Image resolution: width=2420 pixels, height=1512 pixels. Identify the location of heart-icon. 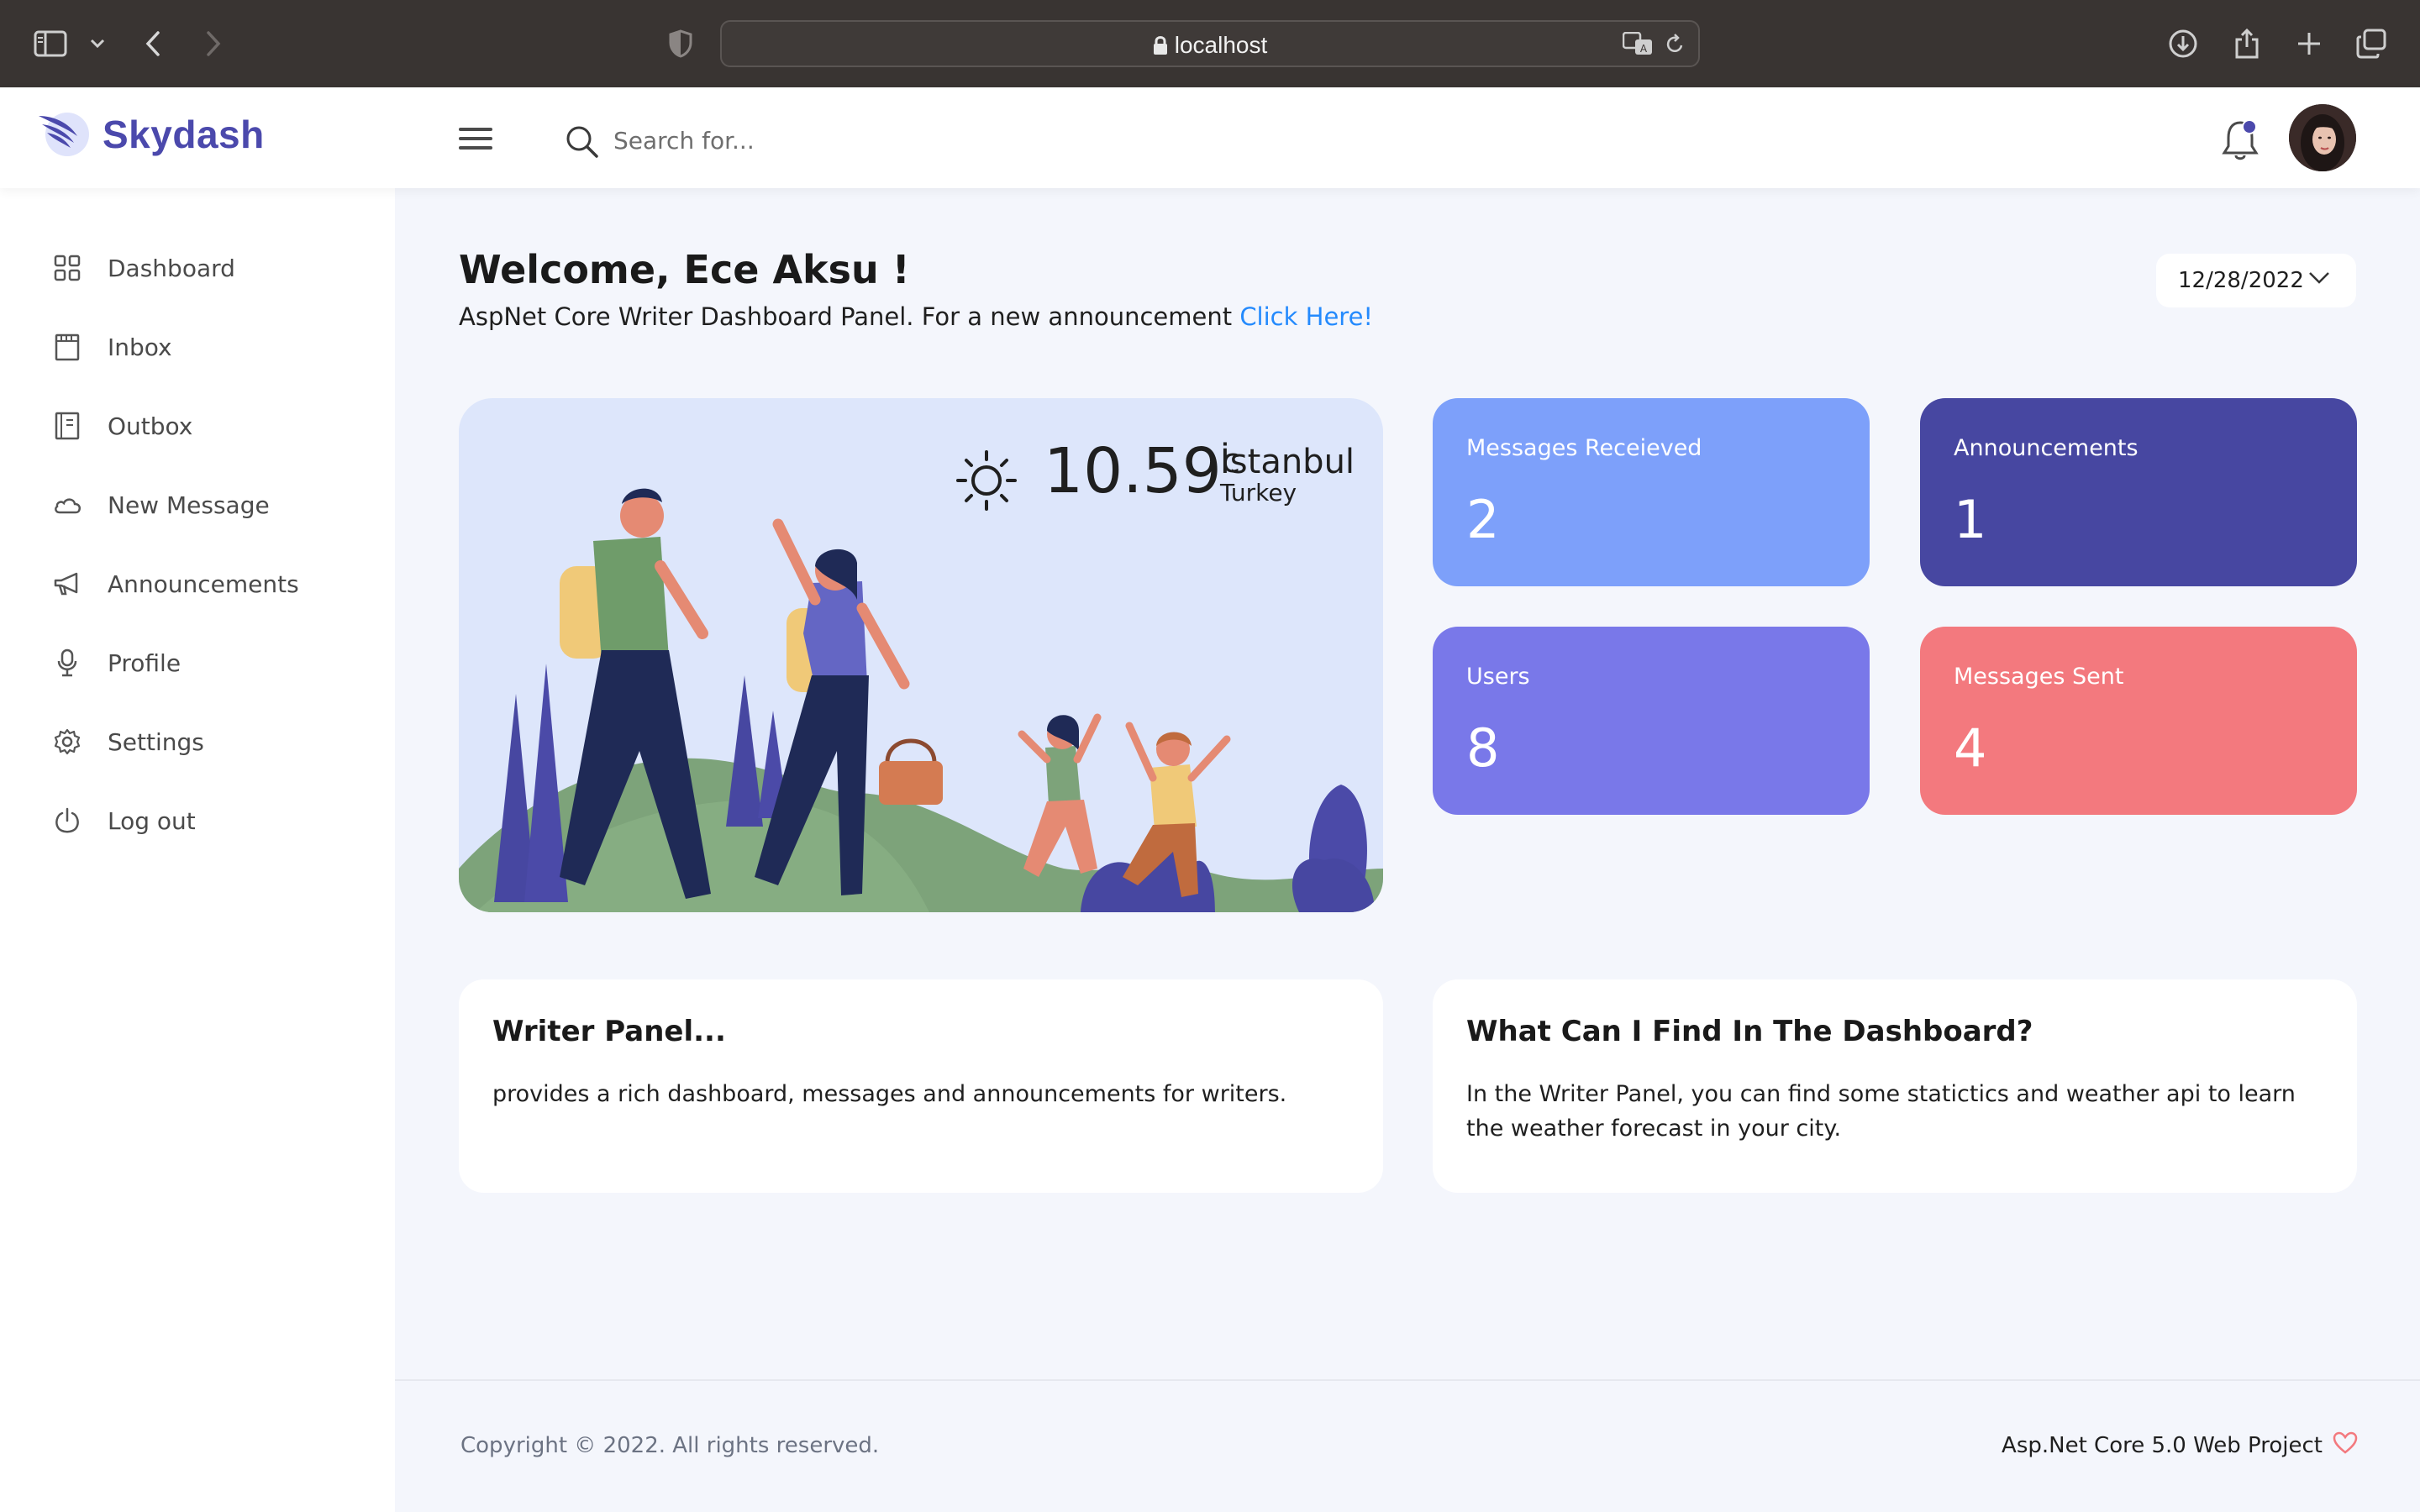
(2345, 1442).